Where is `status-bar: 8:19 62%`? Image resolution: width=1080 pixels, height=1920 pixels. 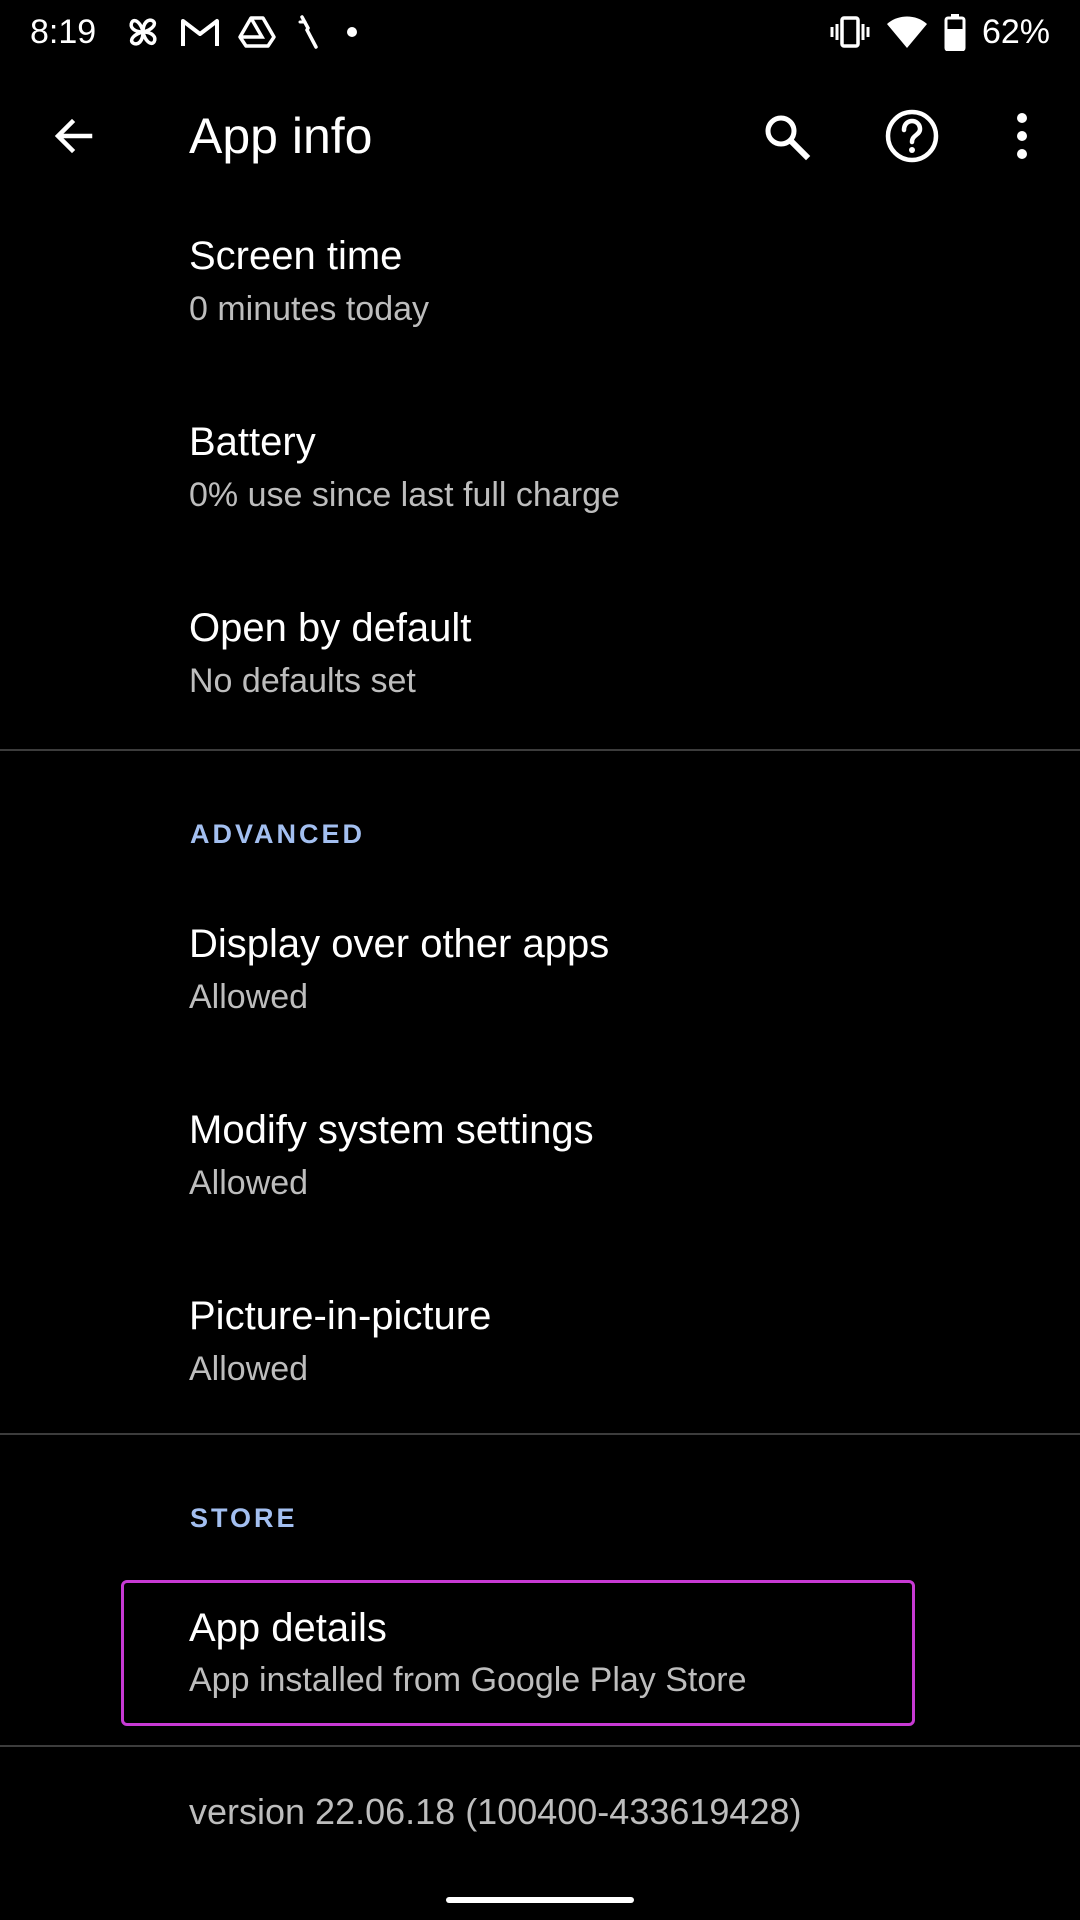 status-bar: 8:19 62% is located at coordinates (540, 32).